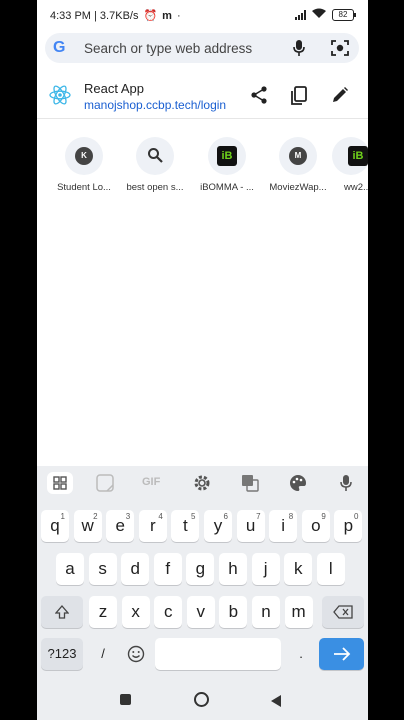  I want to click on edit-icon, so click(340, 97).